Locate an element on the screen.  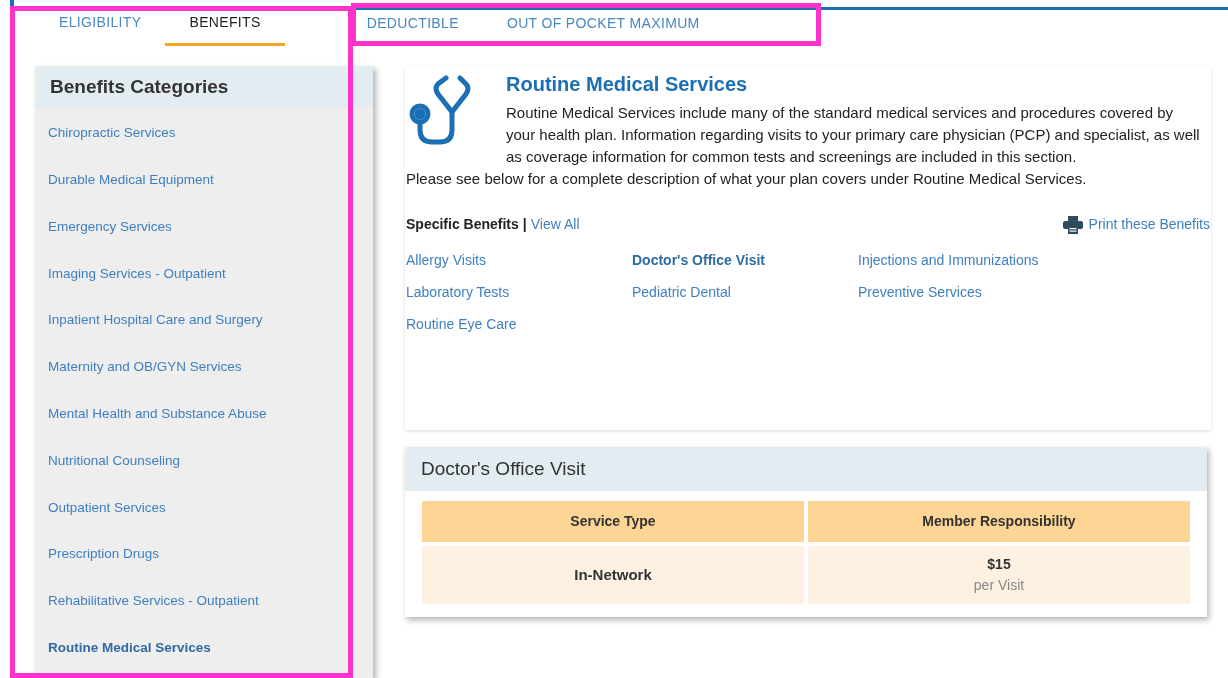
section-title: Routine Medical Services is located at coordinates (627, 84).